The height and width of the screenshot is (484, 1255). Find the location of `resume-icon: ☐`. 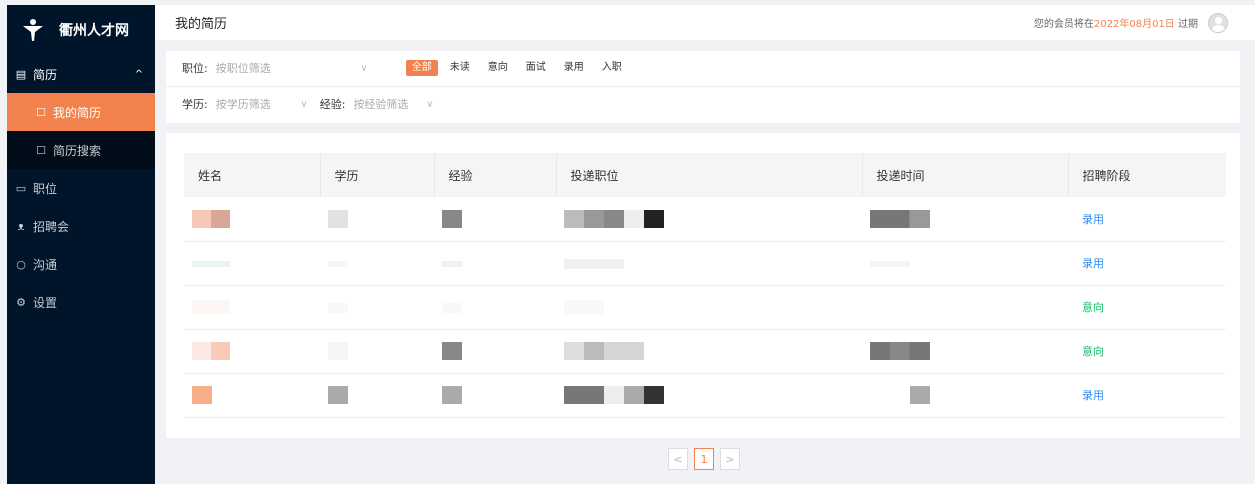

resume-icon: ☐ is located at coordinates (41, 112).